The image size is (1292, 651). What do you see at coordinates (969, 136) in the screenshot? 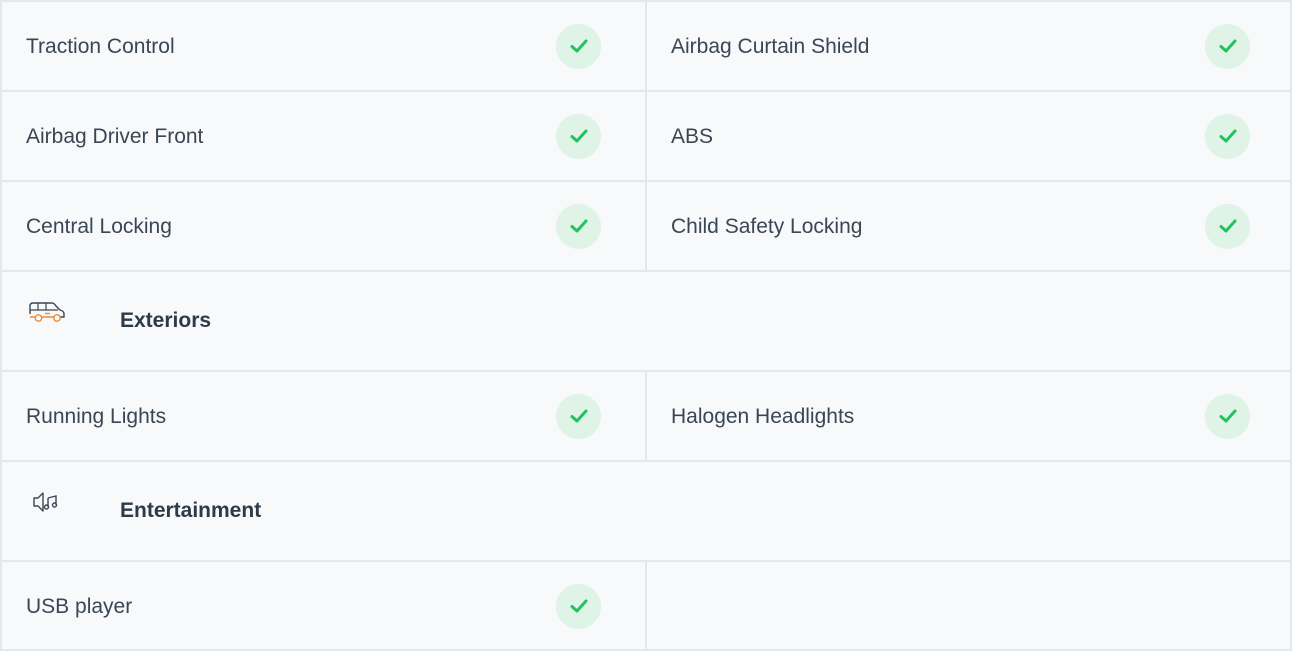
I see `feature-cell: ABS` at bounding box center [969, 136].